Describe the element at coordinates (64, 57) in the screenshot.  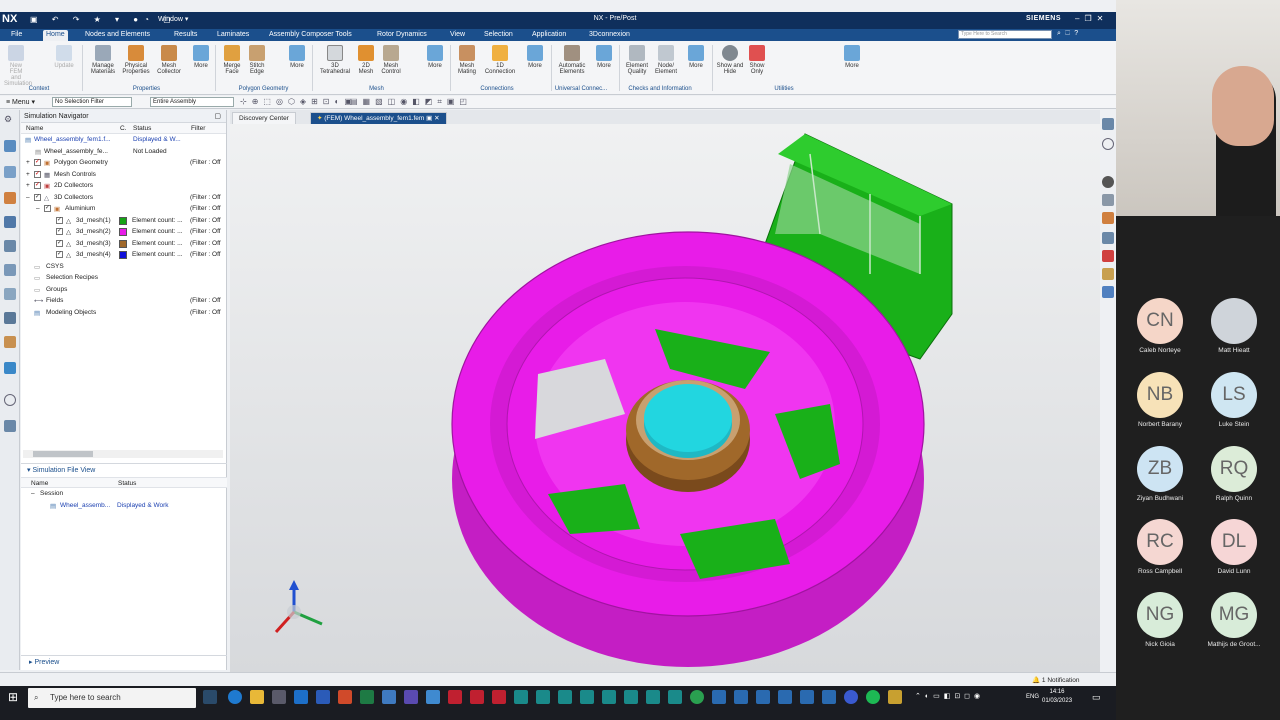
I see `update-button: Update` at that location.